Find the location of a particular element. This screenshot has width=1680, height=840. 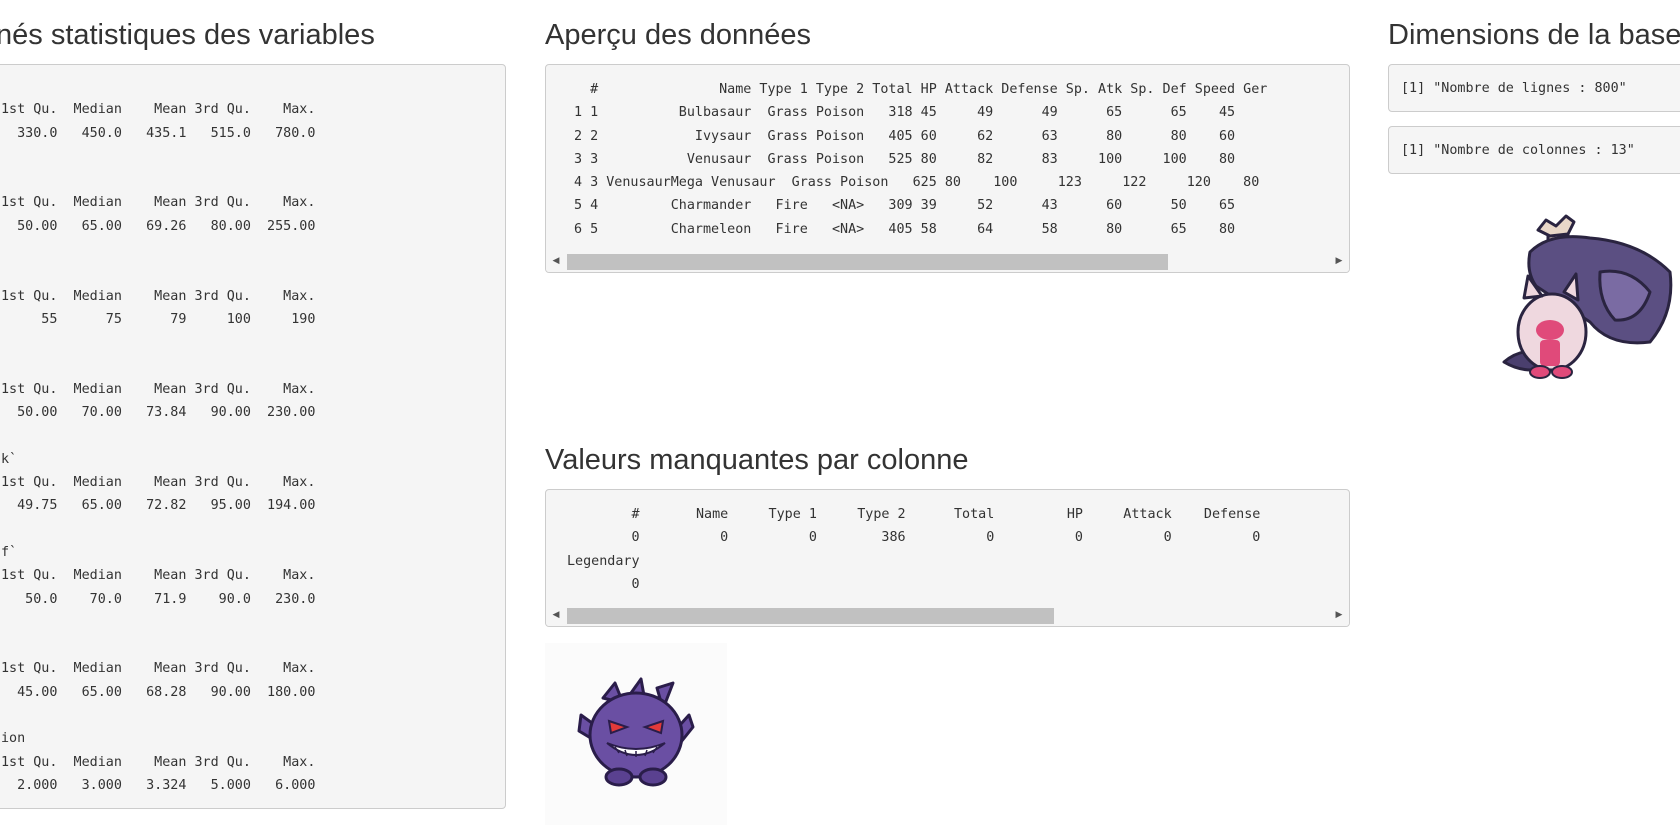

tinkaton-sprite-icon is located at coordinates (1585, 299).